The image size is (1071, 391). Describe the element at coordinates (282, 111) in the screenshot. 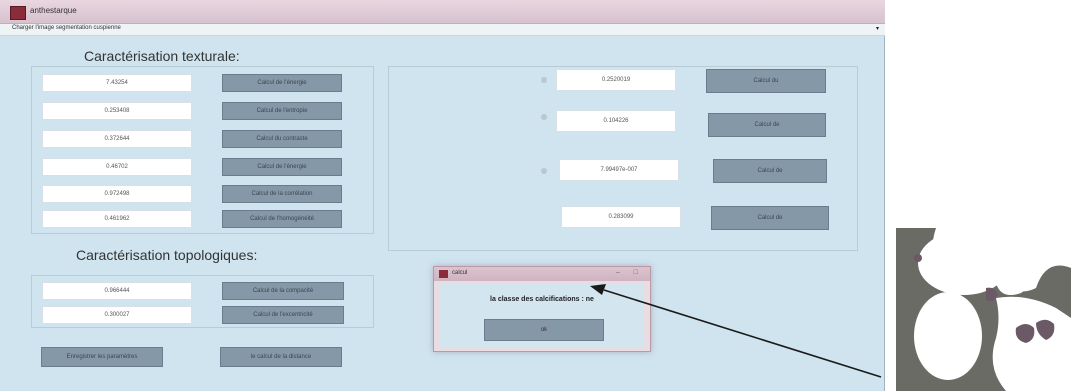

I see `entropy-button: Calcul de l'entropie` at that location.